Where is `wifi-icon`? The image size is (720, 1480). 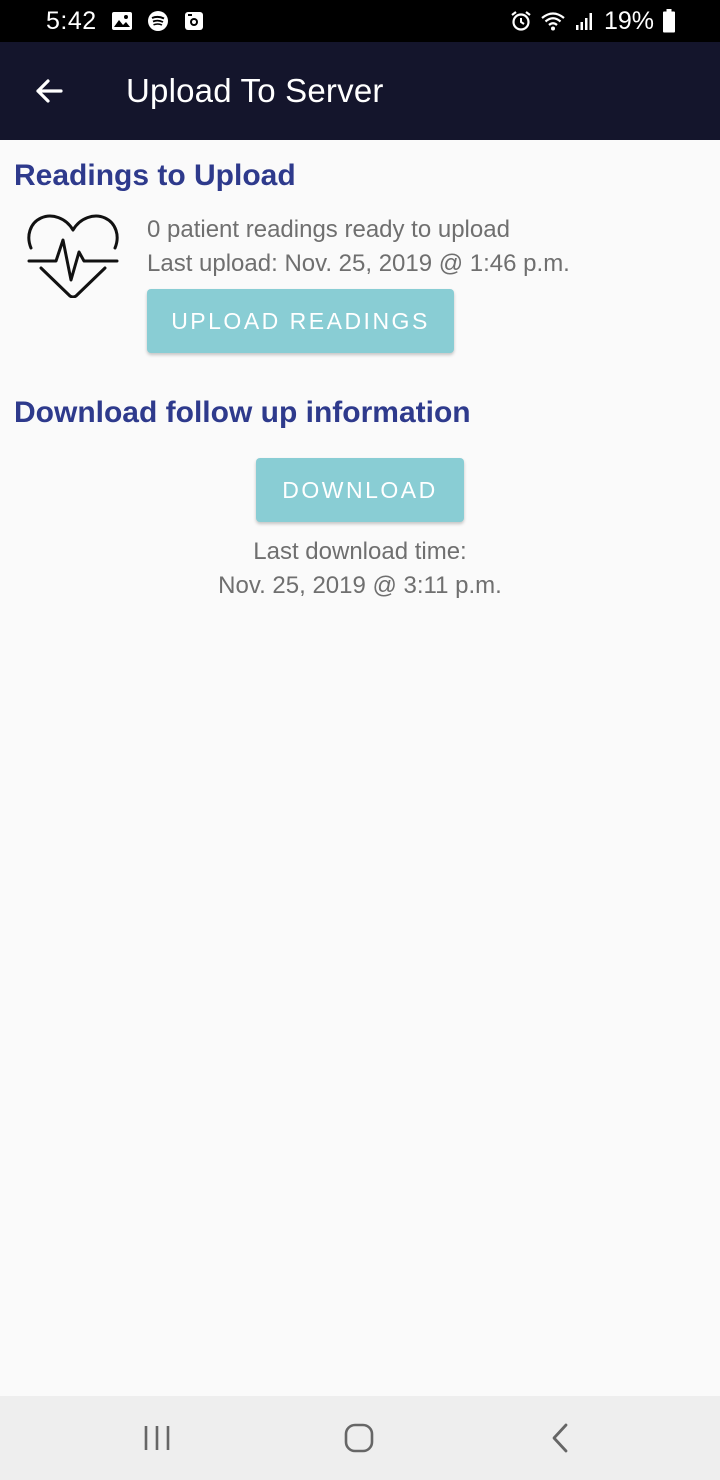 wifi-icon is located at coordinates (553, 21).